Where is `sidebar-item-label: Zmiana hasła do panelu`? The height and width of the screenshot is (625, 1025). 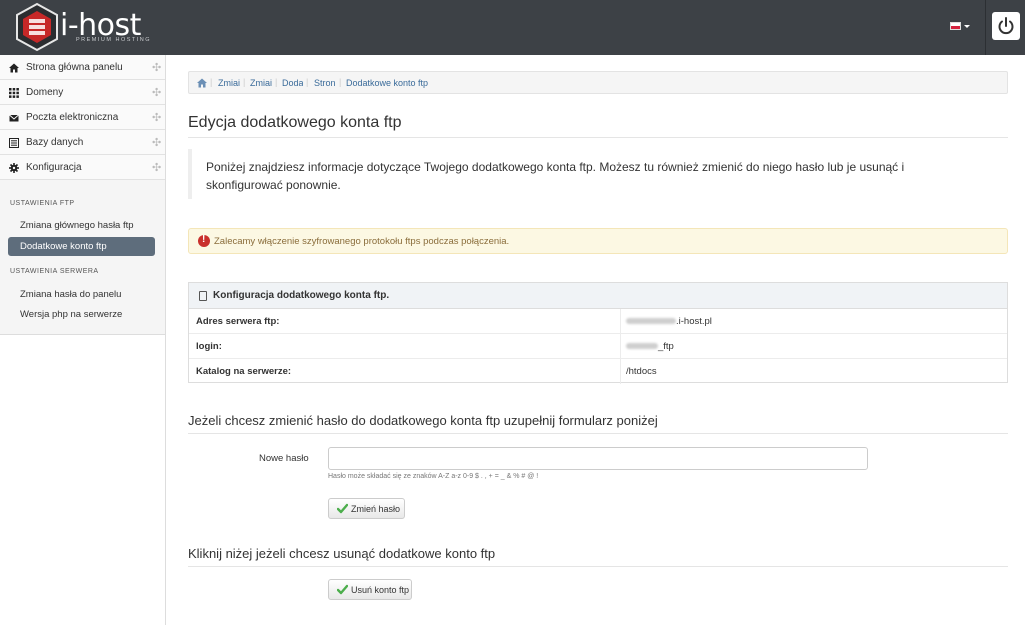 sidebar-item-label: Zmiana hasła do panelu is located at coordinates (71, 294).